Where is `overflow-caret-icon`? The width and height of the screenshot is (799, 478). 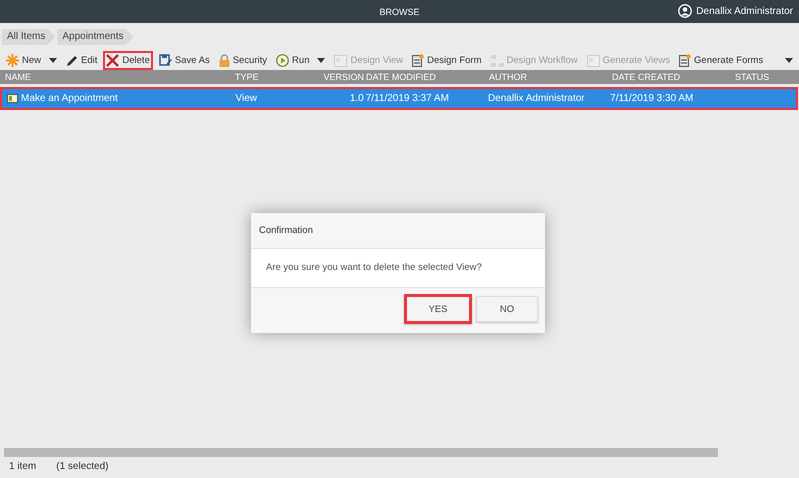
overflow-caret-icon is located at coordinates (789, 60).